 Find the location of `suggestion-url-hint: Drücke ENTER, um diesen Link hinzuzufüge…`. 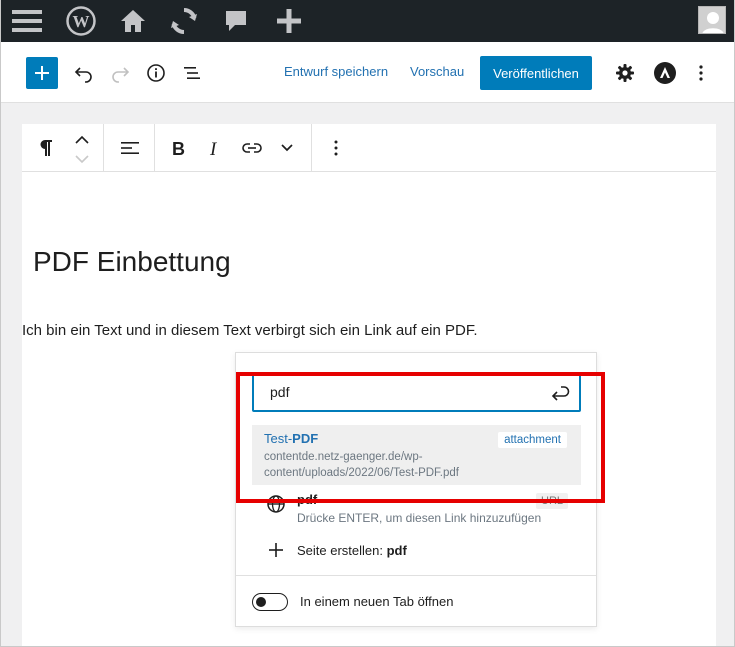

suggestion-url-hint: Drücke ENTER, um diesen Link hinzuzufüge… is located at coordinates (419, 518).